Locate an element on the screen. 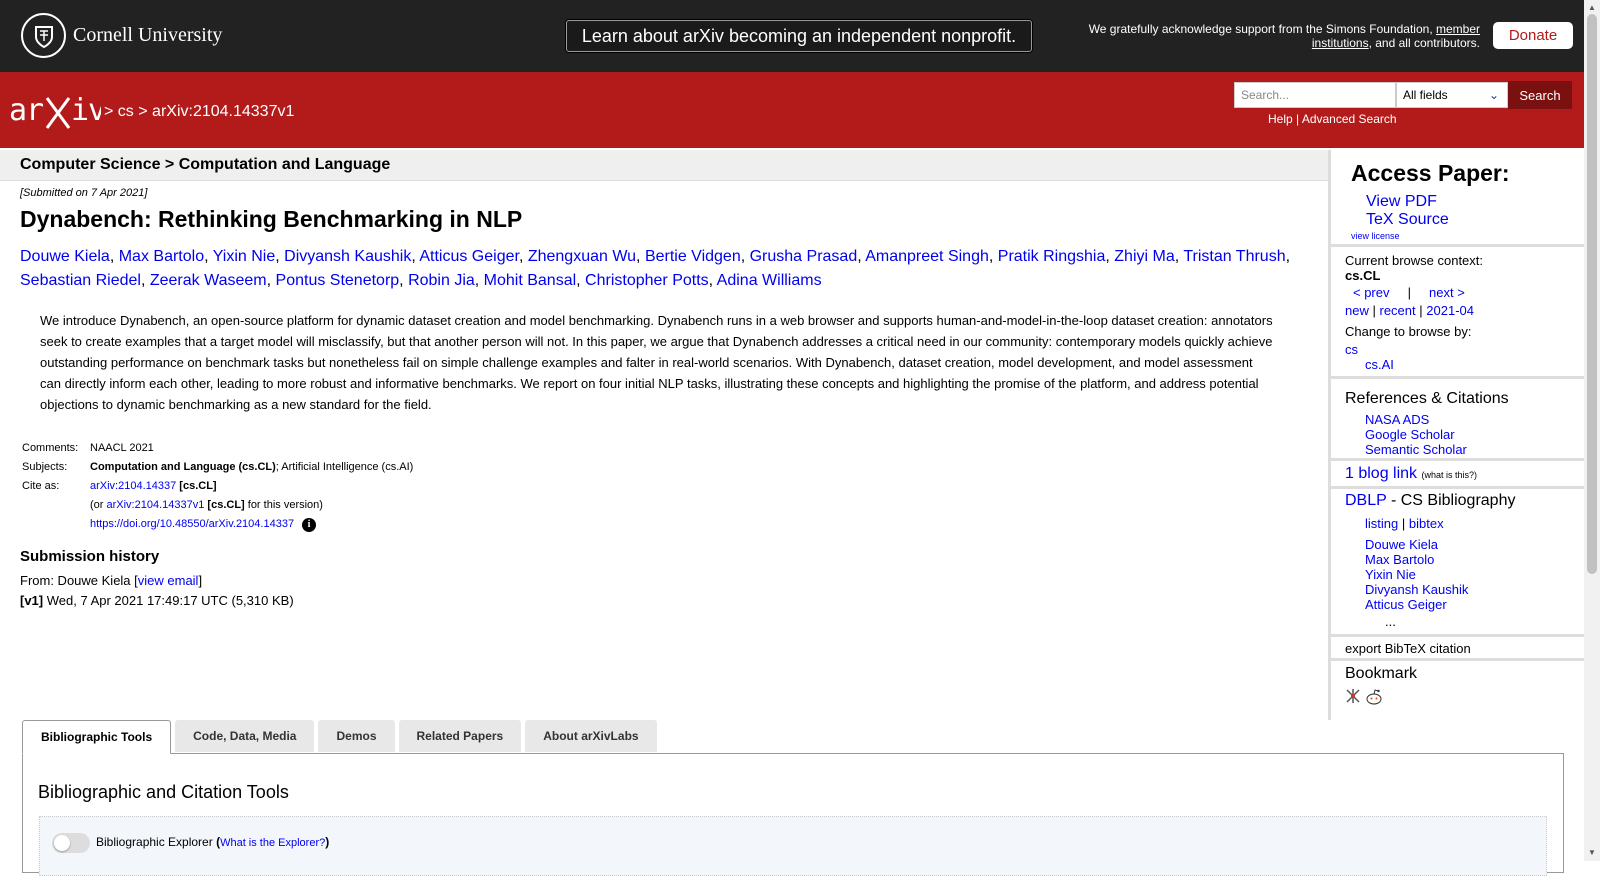 The image size is (1600, 876). author-link: Max Bartolo is located at coordinates (161, 256).